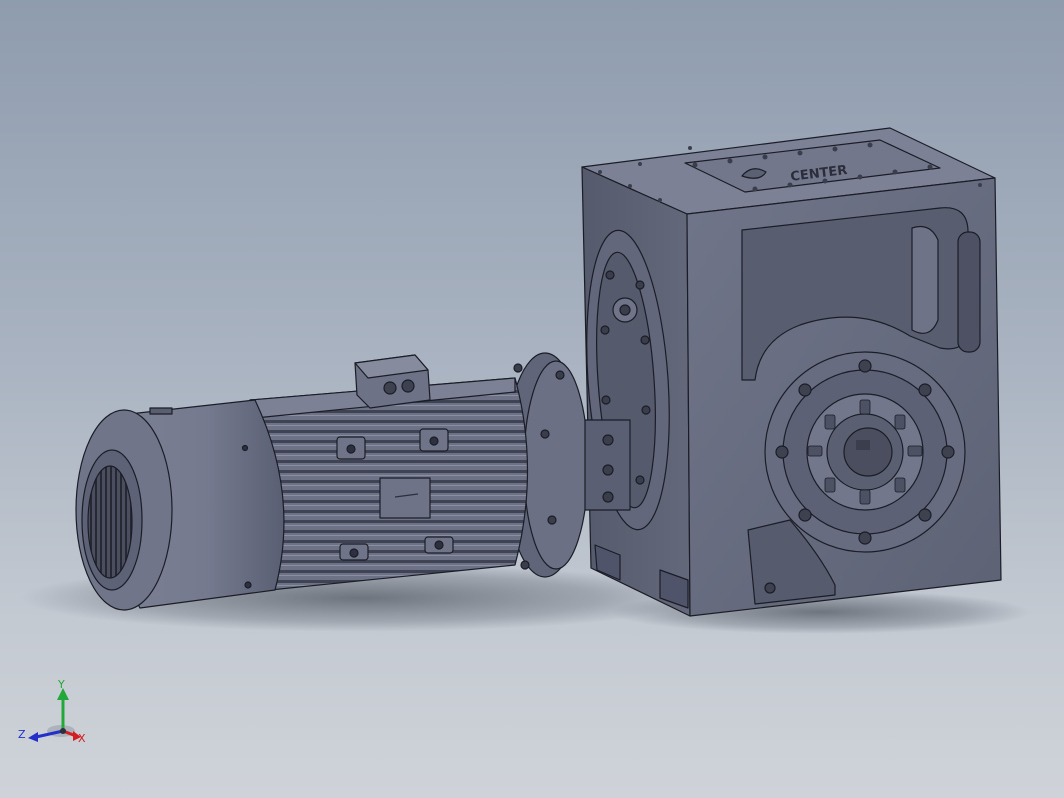 This screenshot has height=798, width=1064. Describe the element at coordinates (22, 734) in the screenshot. I see `triad-z-label: Z` at that location.